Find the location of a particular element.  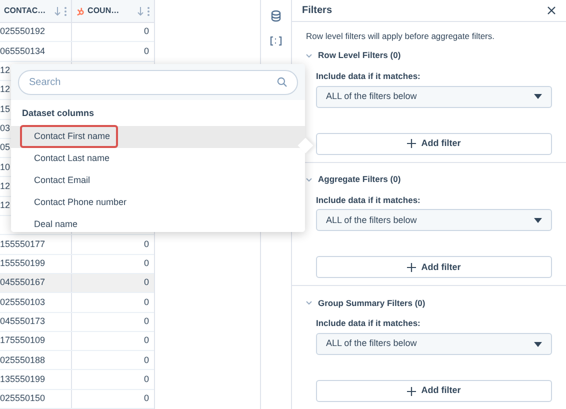

database-icon is located at coordinates (276, 16).